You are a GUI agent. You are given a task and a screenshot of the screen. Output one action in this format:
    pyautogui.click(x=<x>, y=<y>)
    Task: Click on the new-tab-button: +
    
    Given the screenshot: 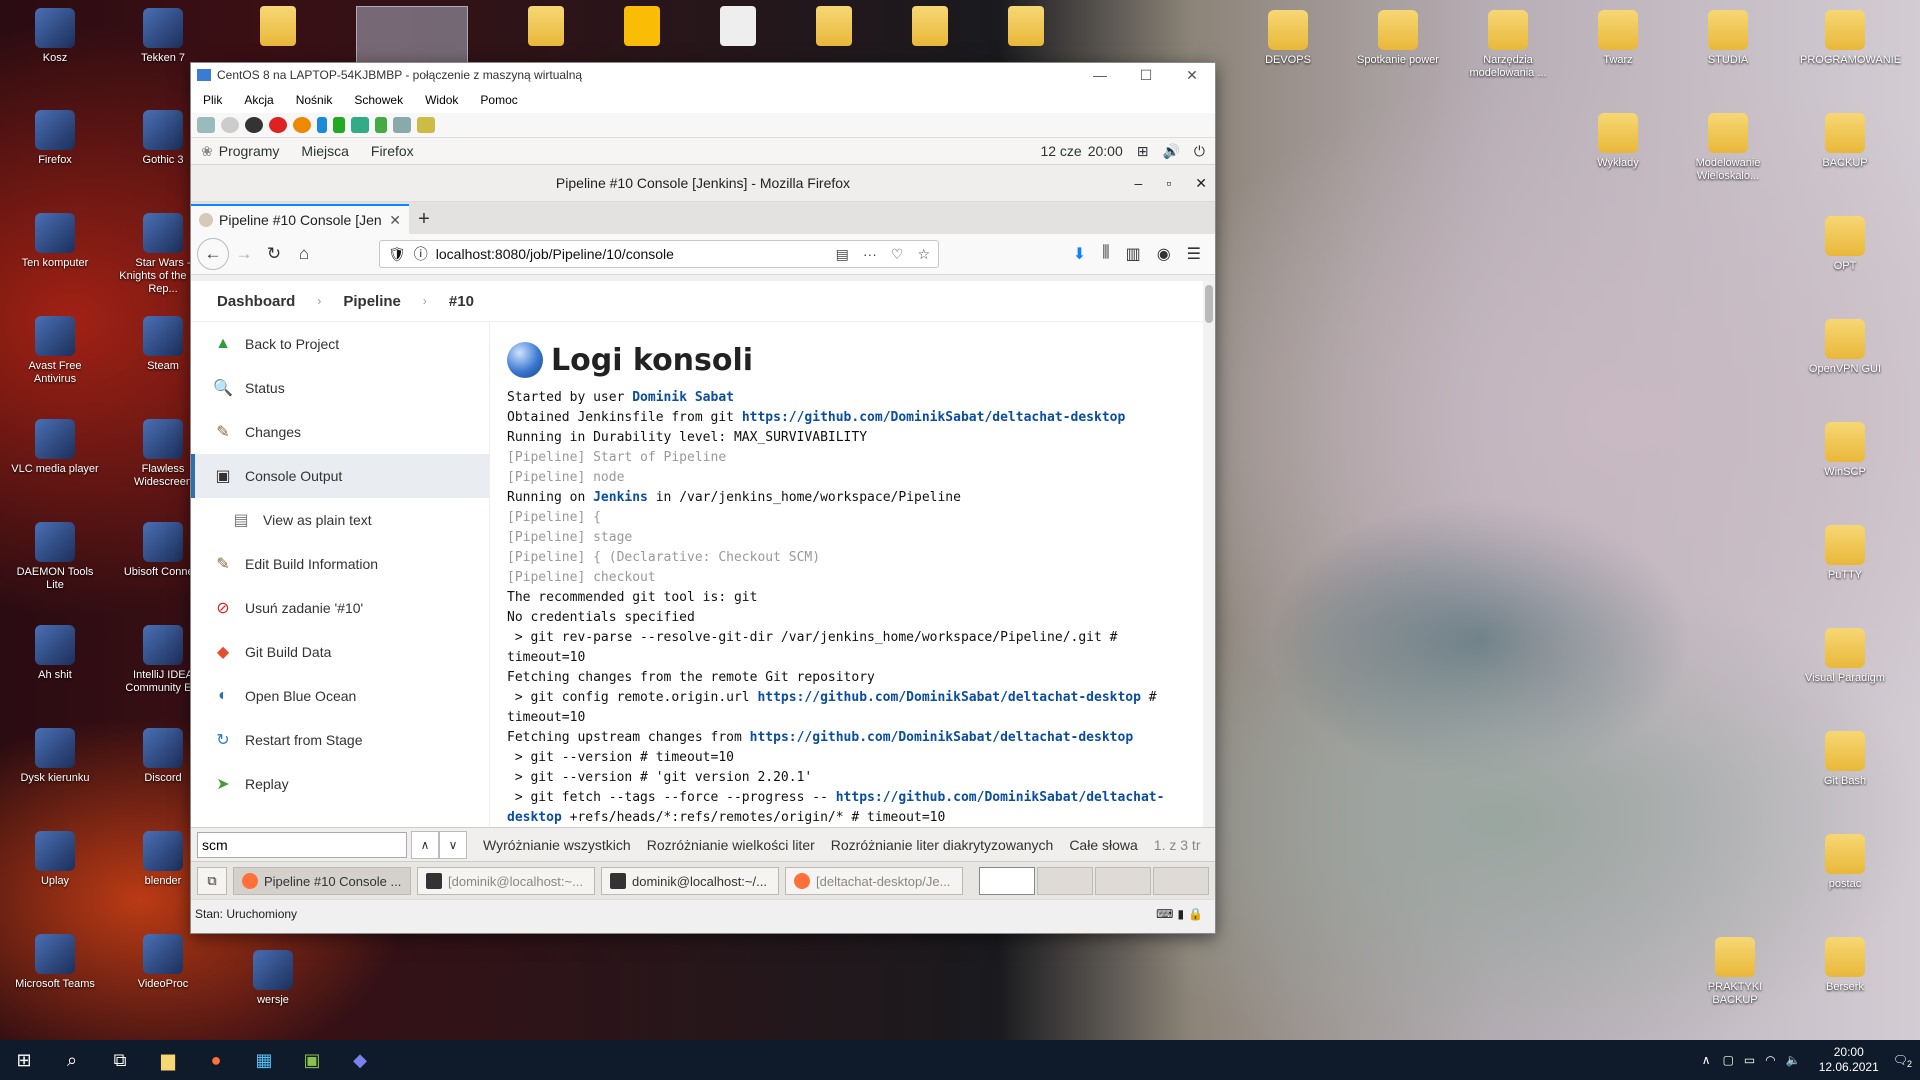 What is the action you would take?
    pyautogui.click(x=424, y=219)
    